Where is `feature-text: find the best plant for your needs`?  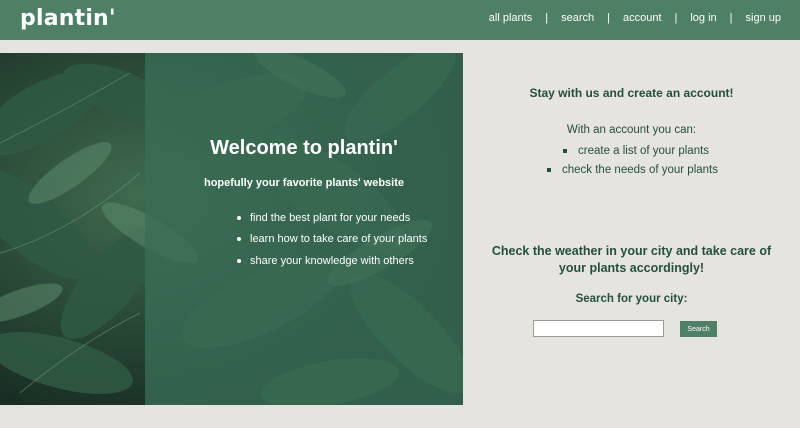
feature-text: find the best plant for your needs is located at coordinates (330, 217).